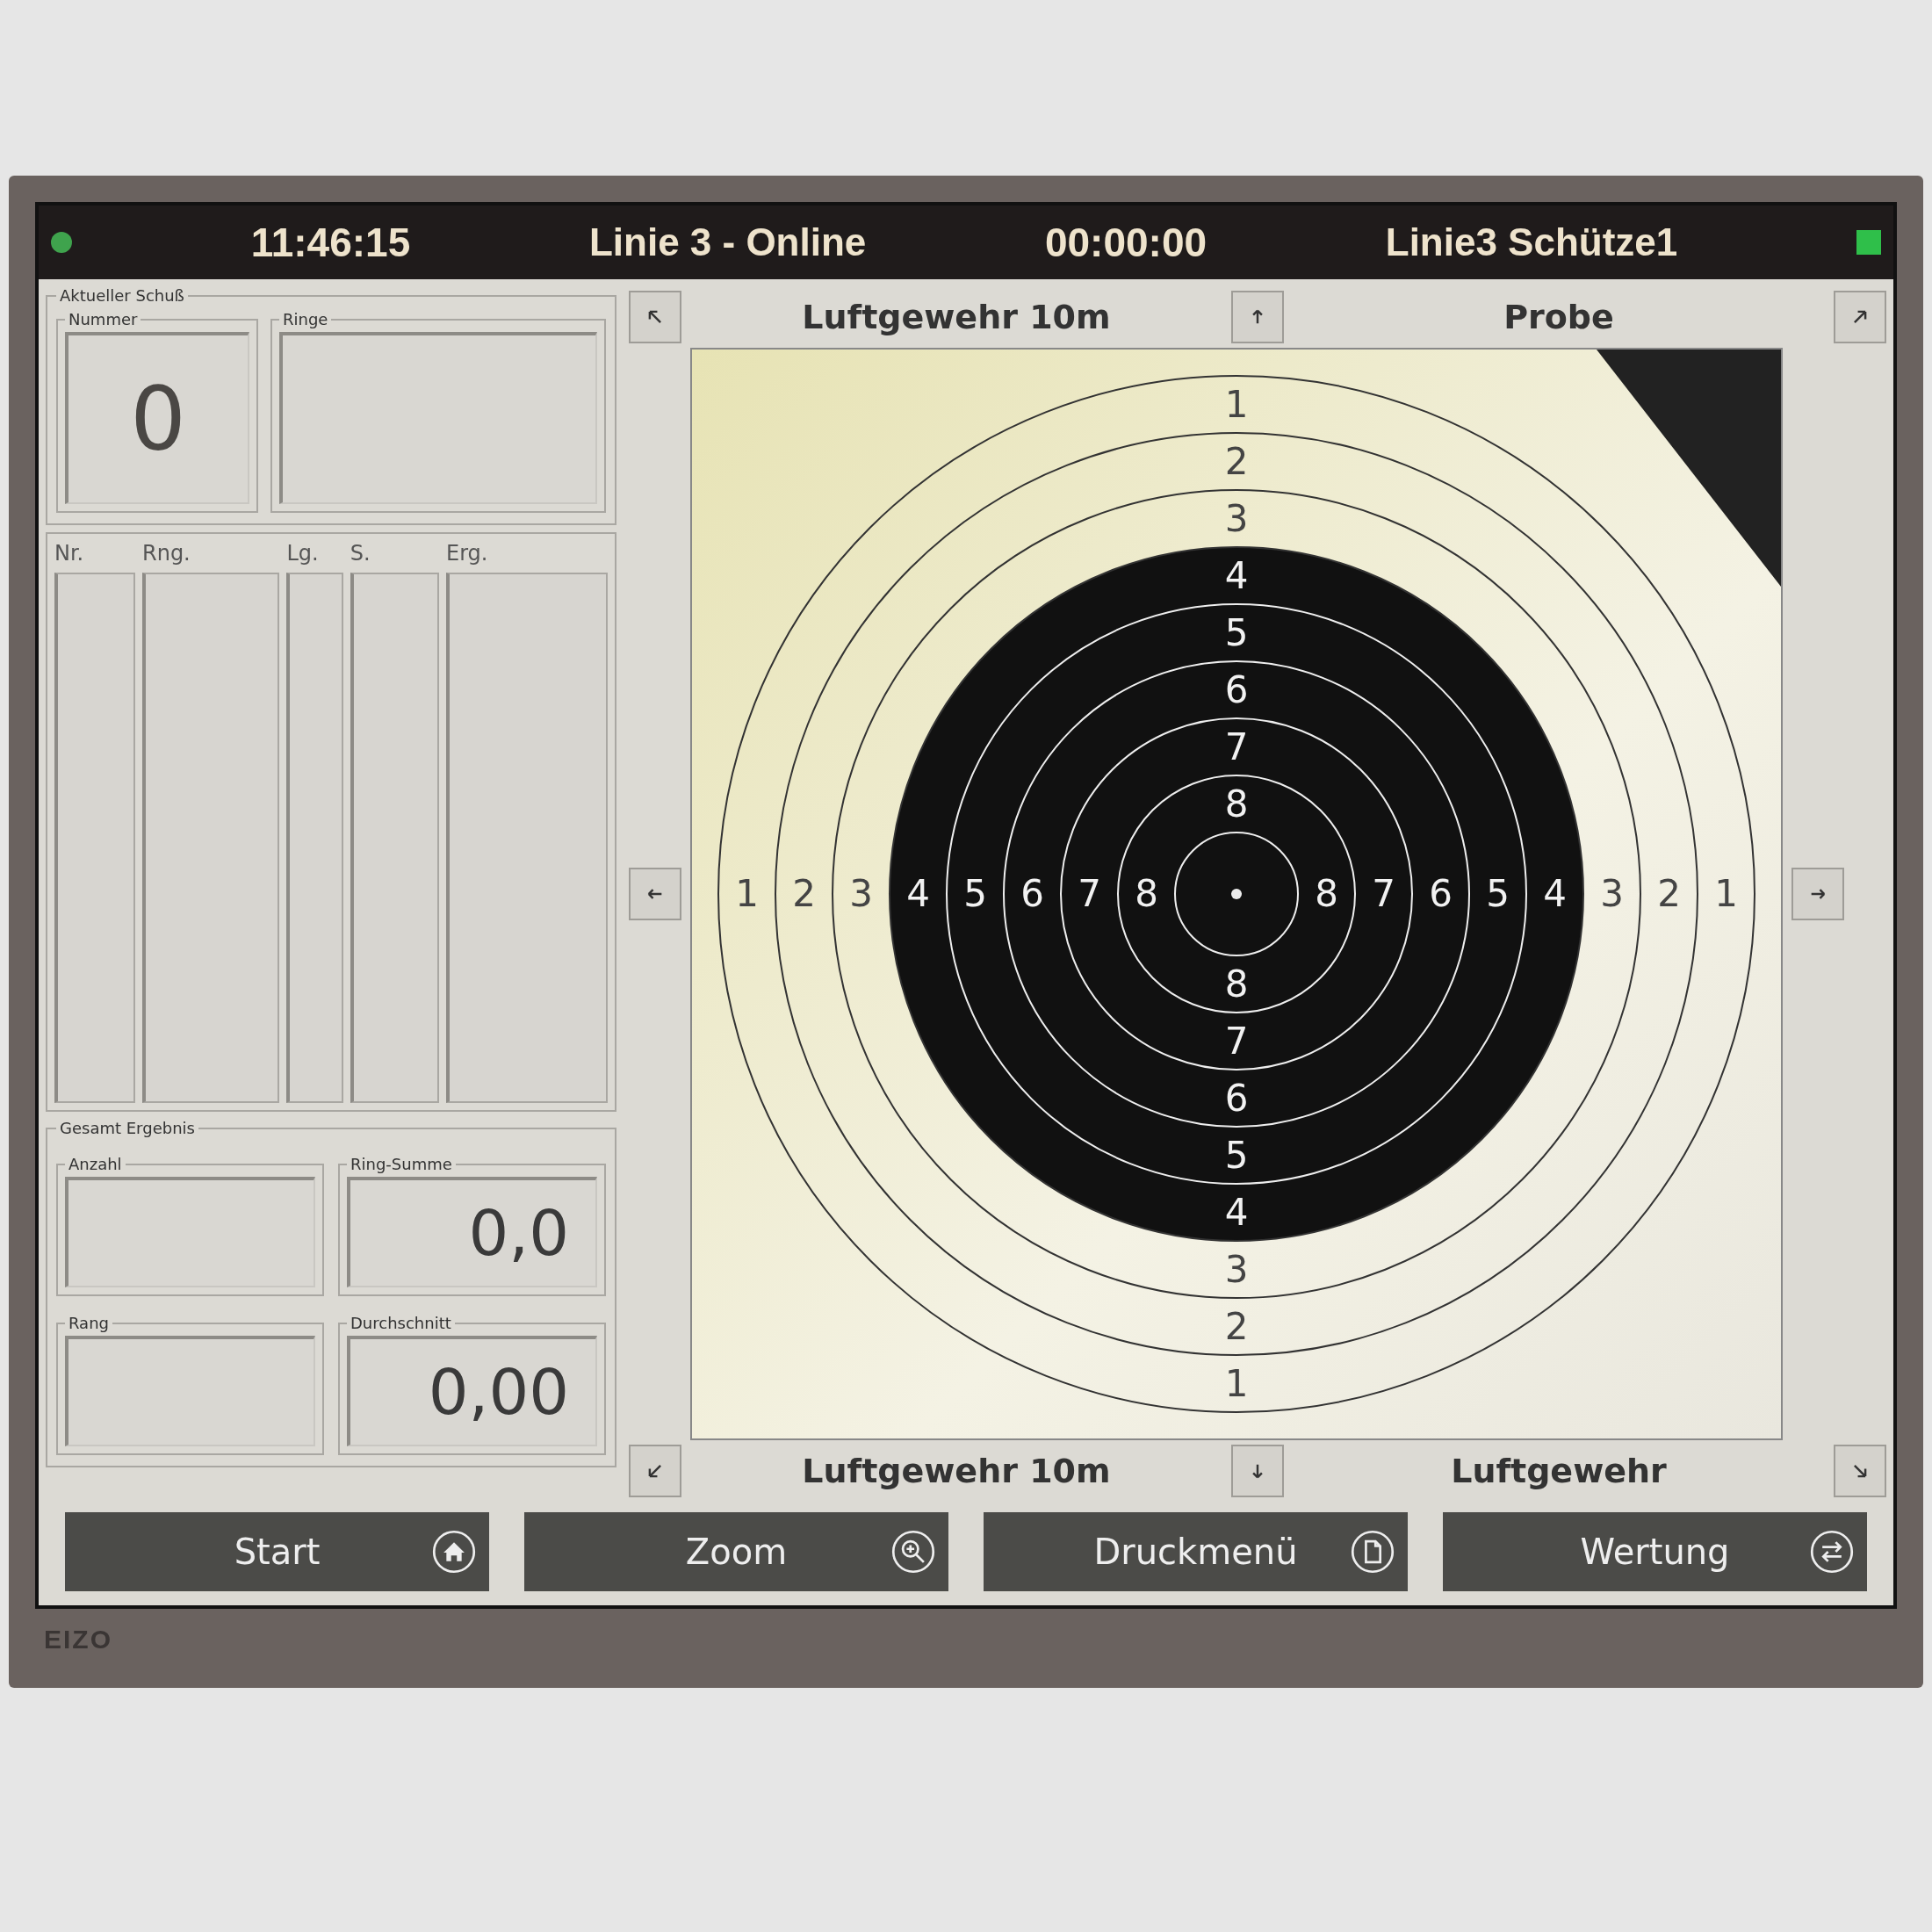  What do you see at coordinates (519, 1233) in the screenshot?
I see `value-text: 0,0` at bounding box center [519, 1233].